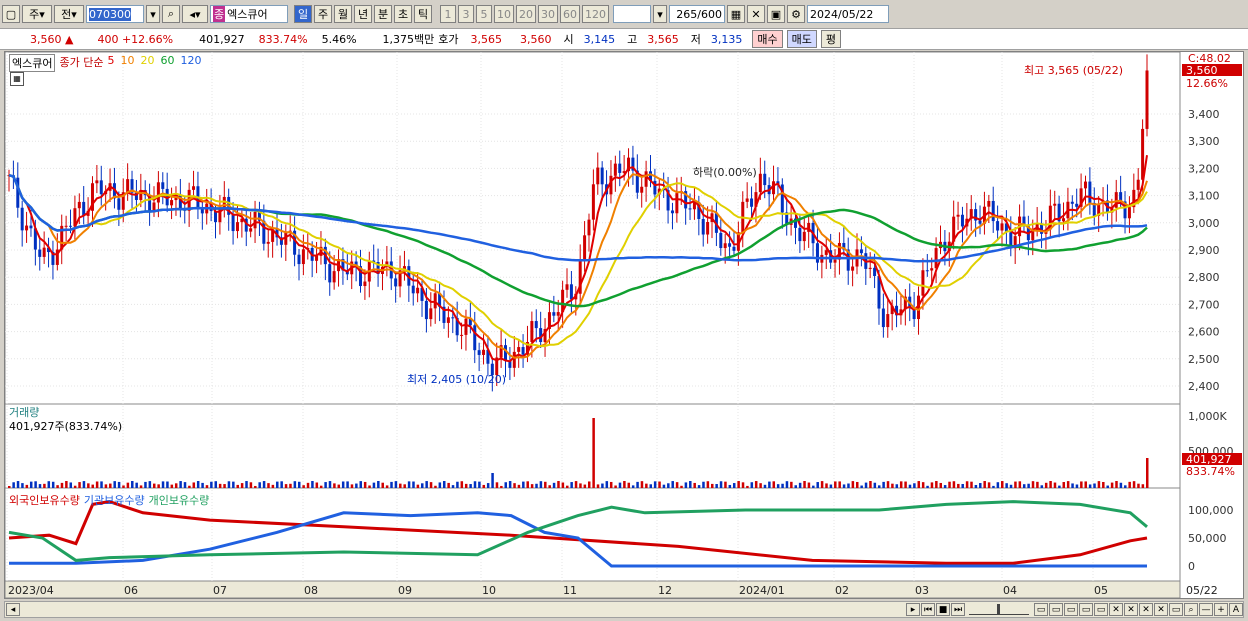  Describe the element at coordinates (548, 14) in the screenshot. I see `interval-button-5: 30` at that location.